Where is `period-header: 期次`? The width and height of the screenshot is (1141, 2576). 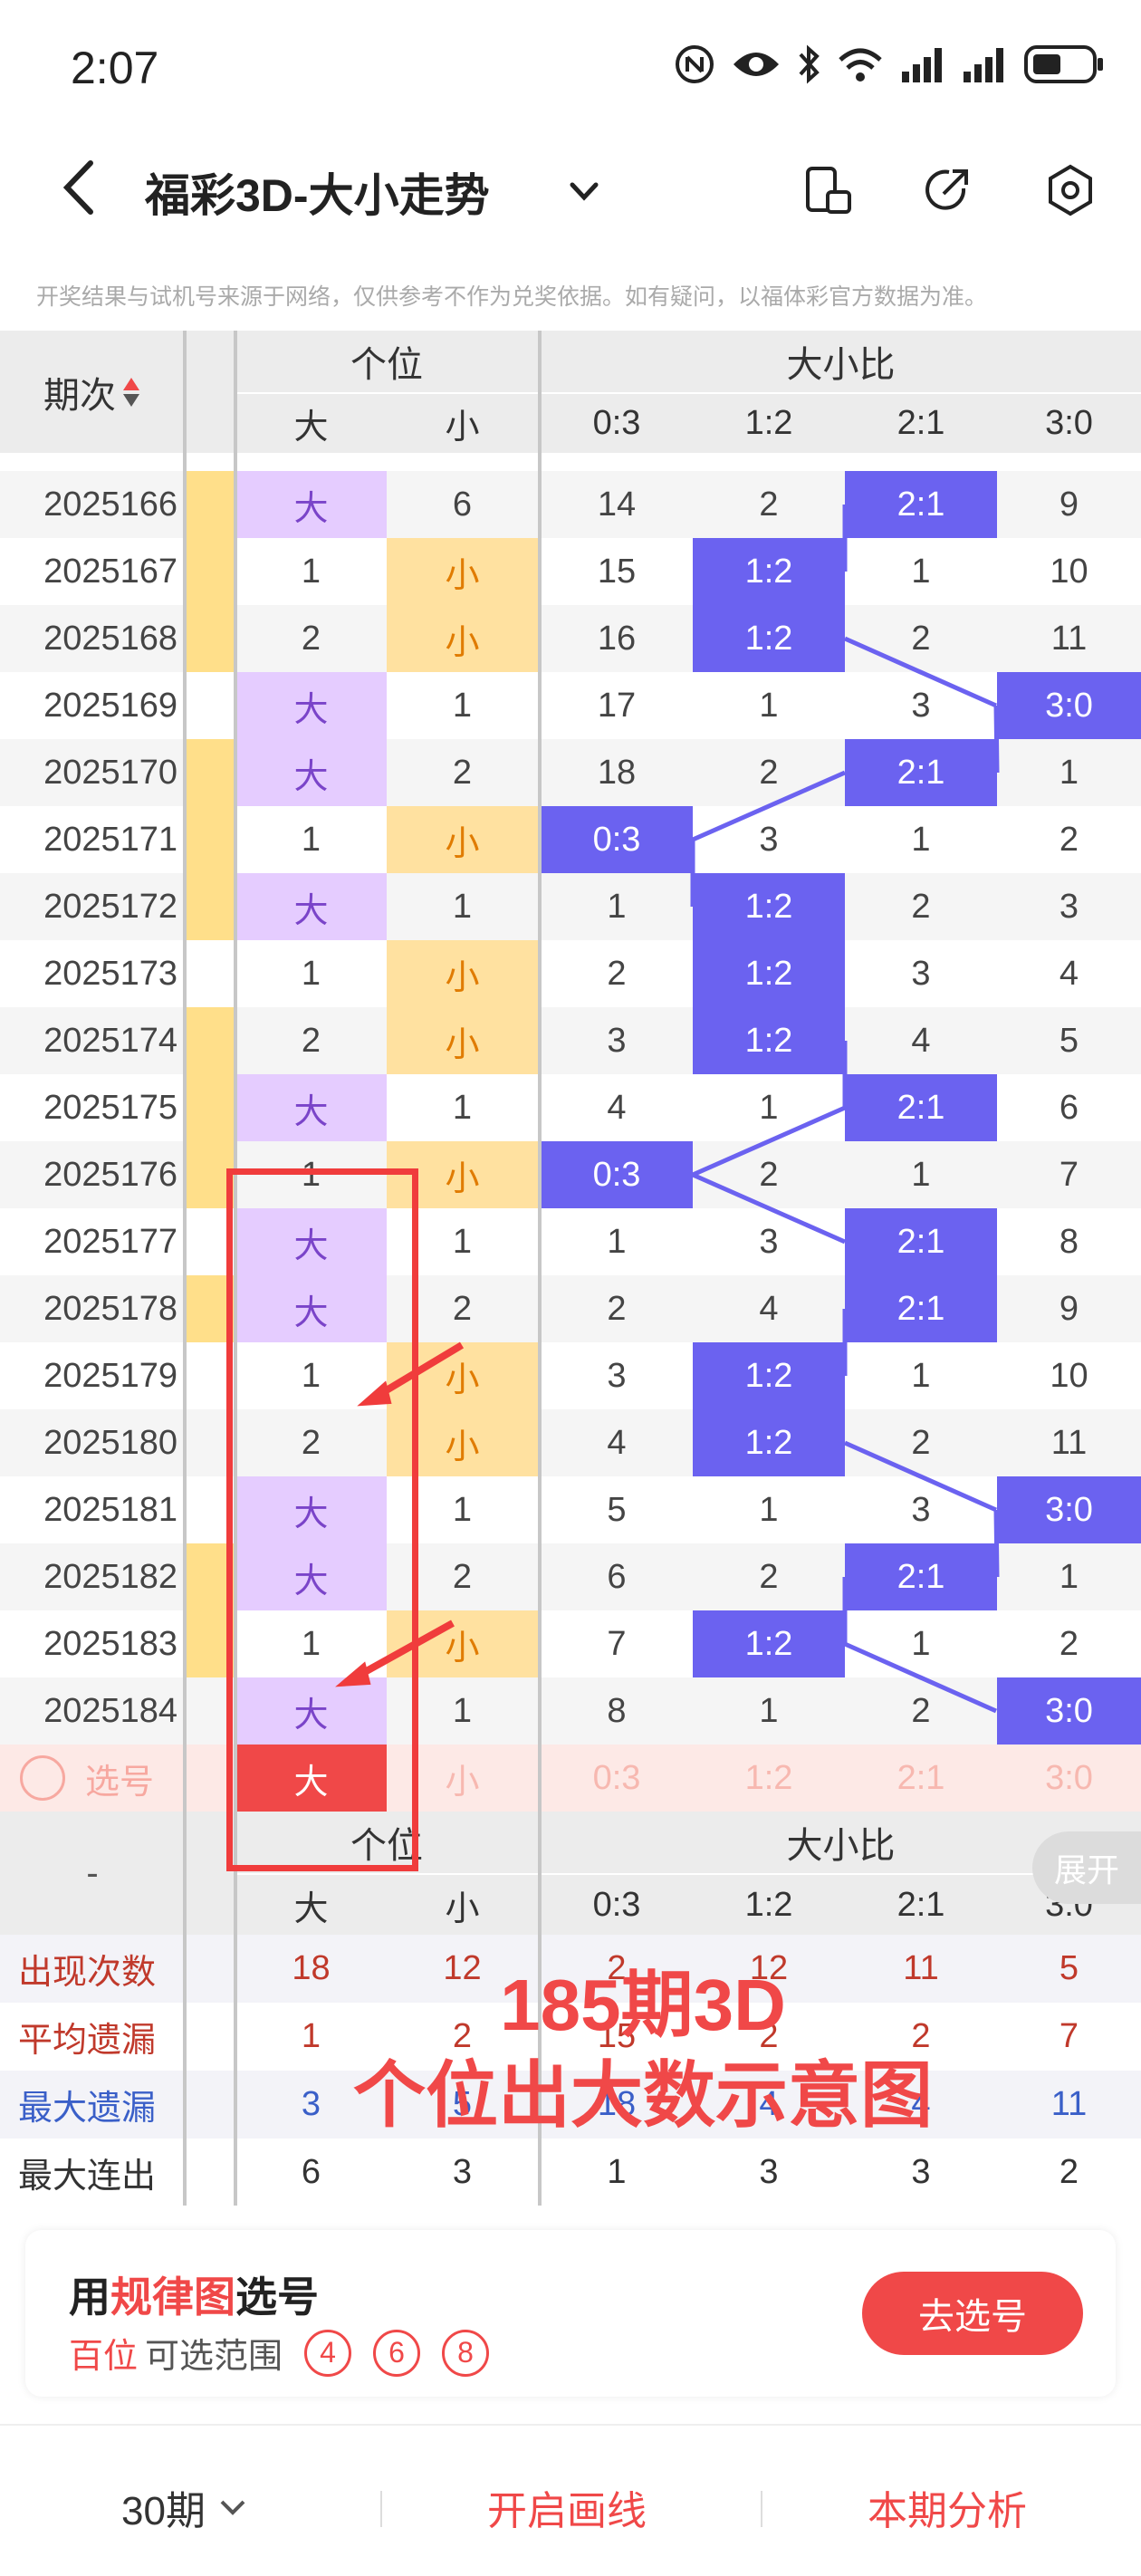 period-header: 期次 is located at coordinates (92, 392).